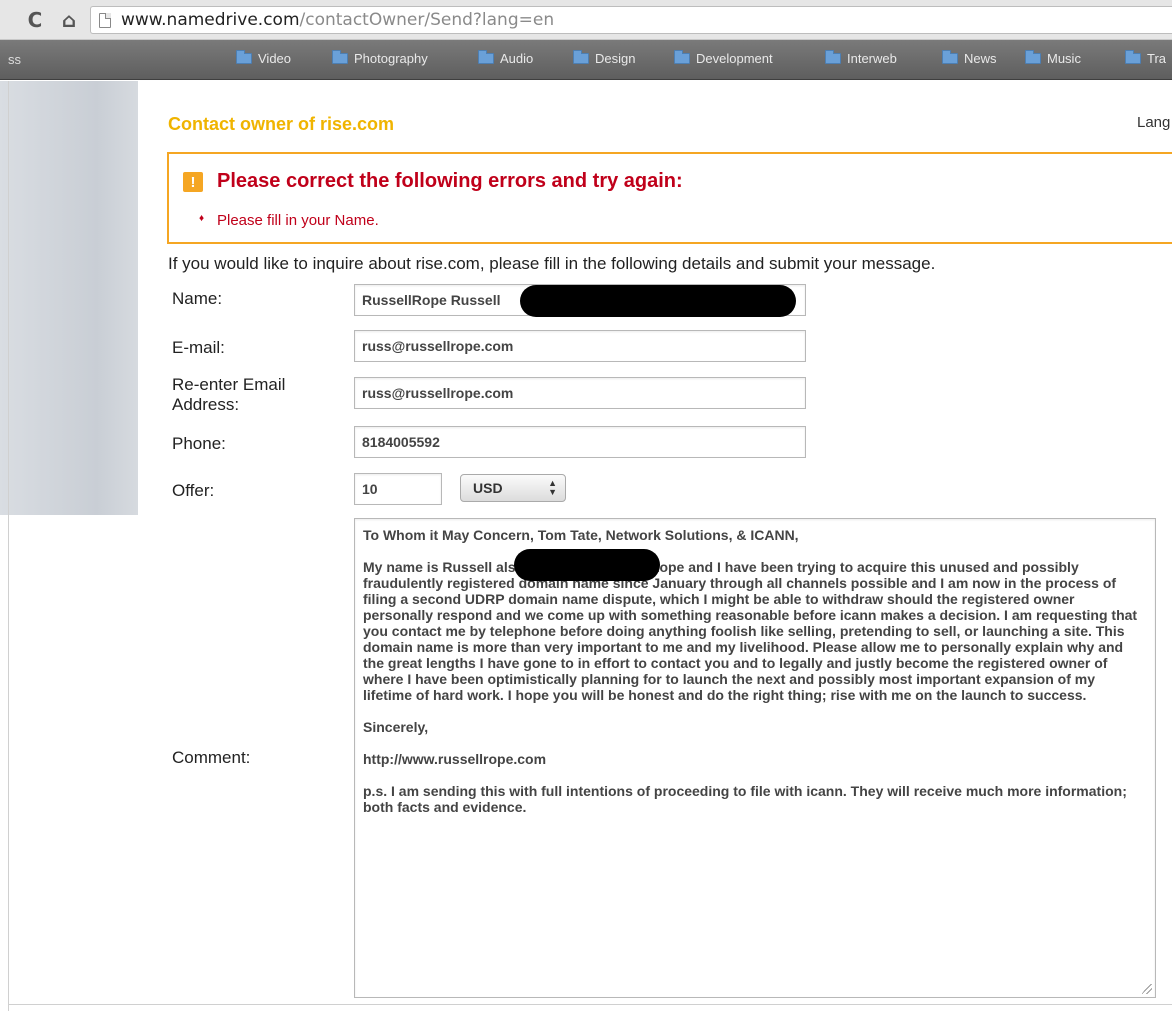 This screenshot has width=1172, height=1011. Describe the element at coordinates (206, 404) in the screenshot. I see `reemail-label-line2: Address:` at that location.